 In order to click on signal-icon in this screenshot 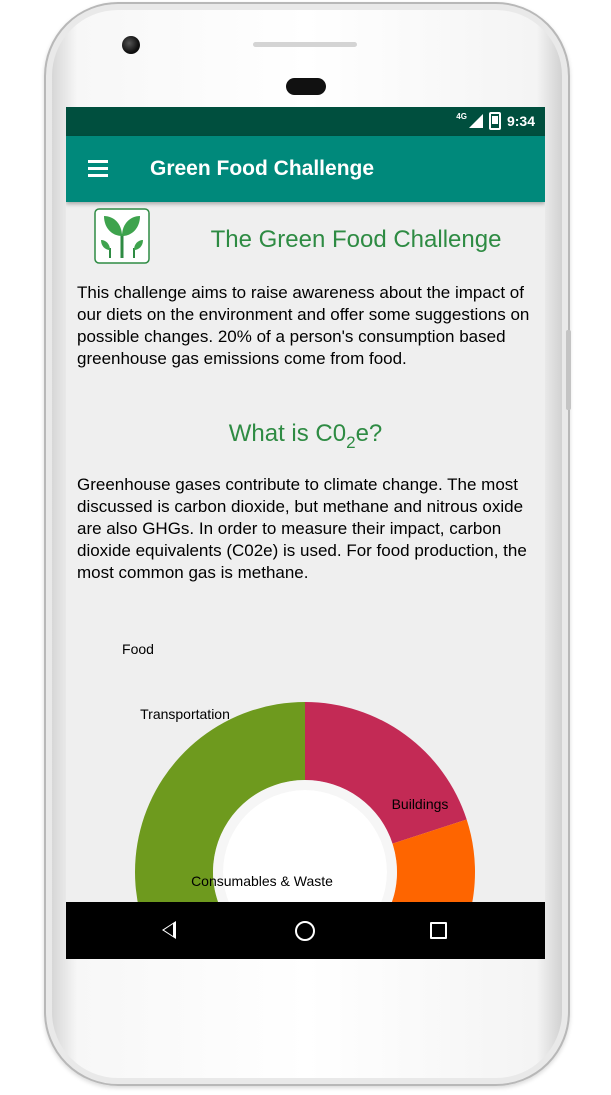, I will do `click(475, 121)`.